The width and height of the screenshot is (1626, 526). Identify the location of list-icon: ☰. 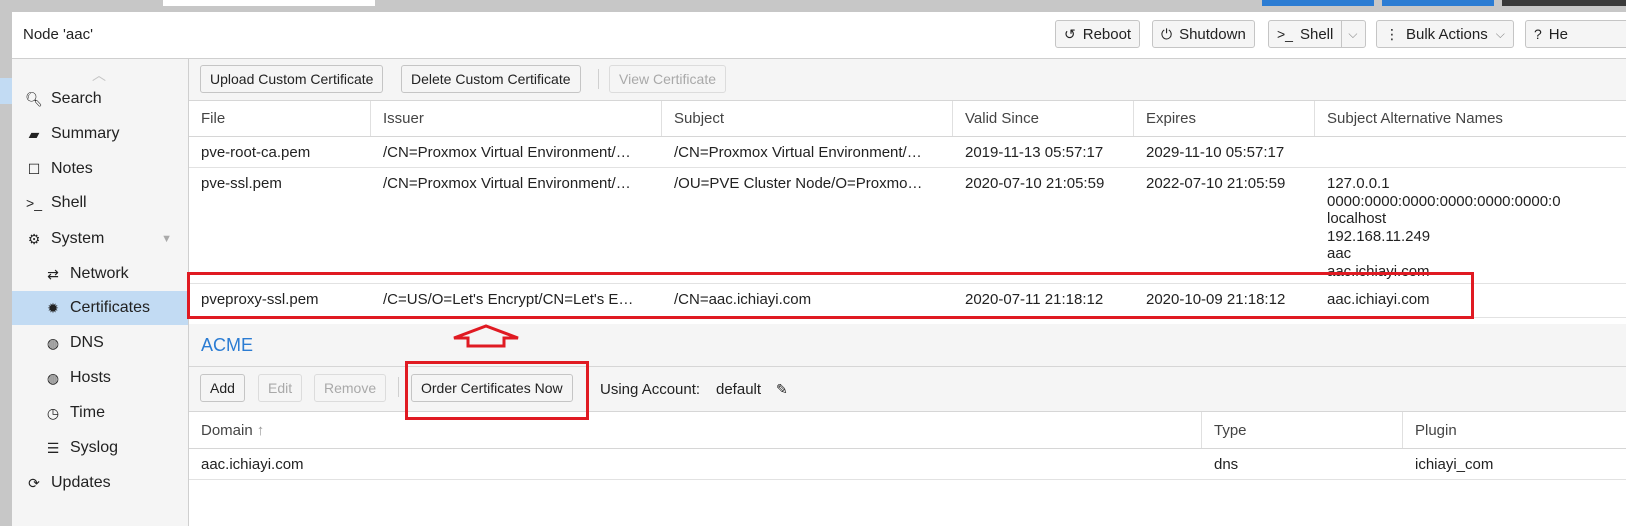
(53, 447).